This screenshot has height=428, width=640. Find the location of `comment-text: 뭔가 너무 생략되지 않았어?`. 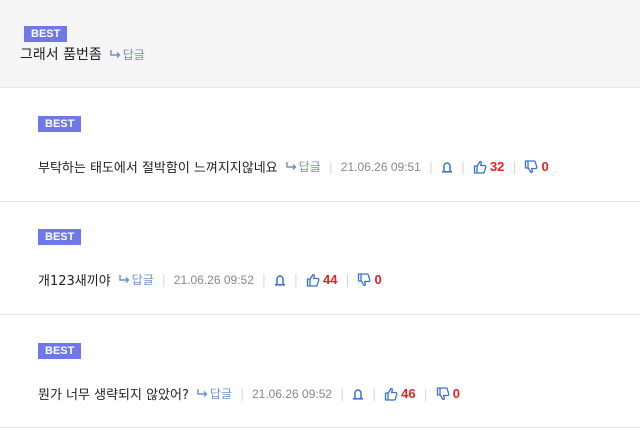

comment-text: 뭔가 너무 생략되지 않았어? is located at coordinates (113, 395).